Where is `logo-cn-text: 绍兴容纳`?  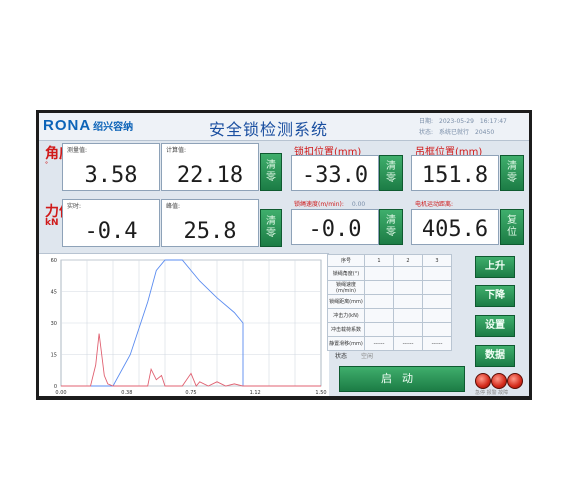 logo-cn-text: 绍兴容纳 is located at coordinates (113, 127).